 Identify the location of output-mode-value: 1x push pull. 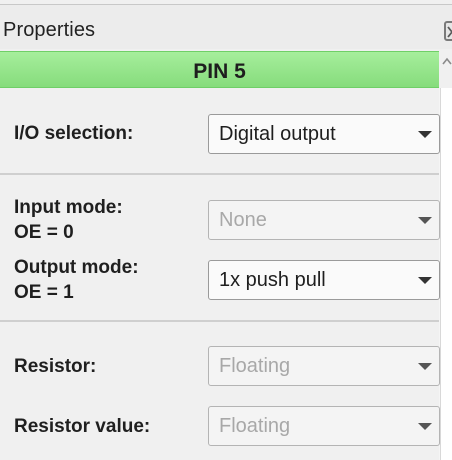
(272, 280).